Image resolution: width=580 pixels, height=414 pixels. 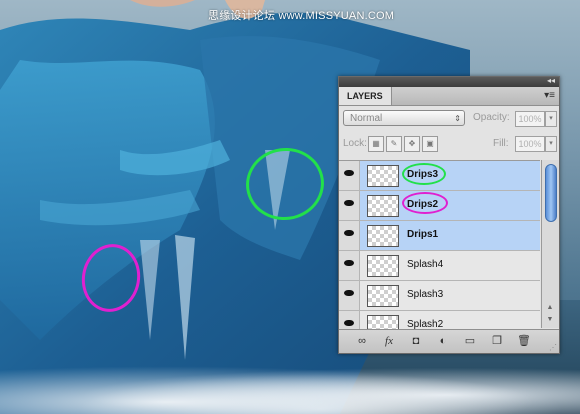 What do you see at coordinates (551, 144) in the screenshot?
I see `fill-dropdown-icon: ▾` at bounding box center [551, 144].